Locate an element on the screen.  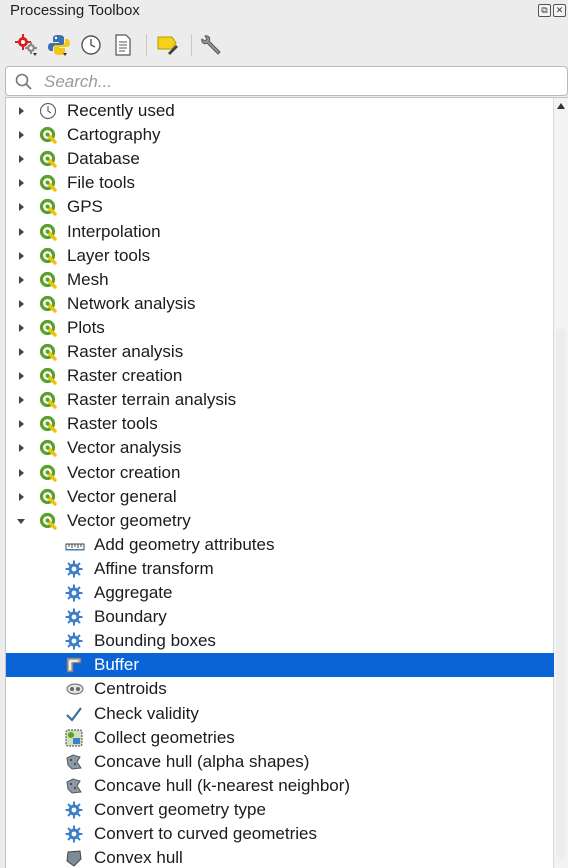
options-button is located at coordinates (213, 45).